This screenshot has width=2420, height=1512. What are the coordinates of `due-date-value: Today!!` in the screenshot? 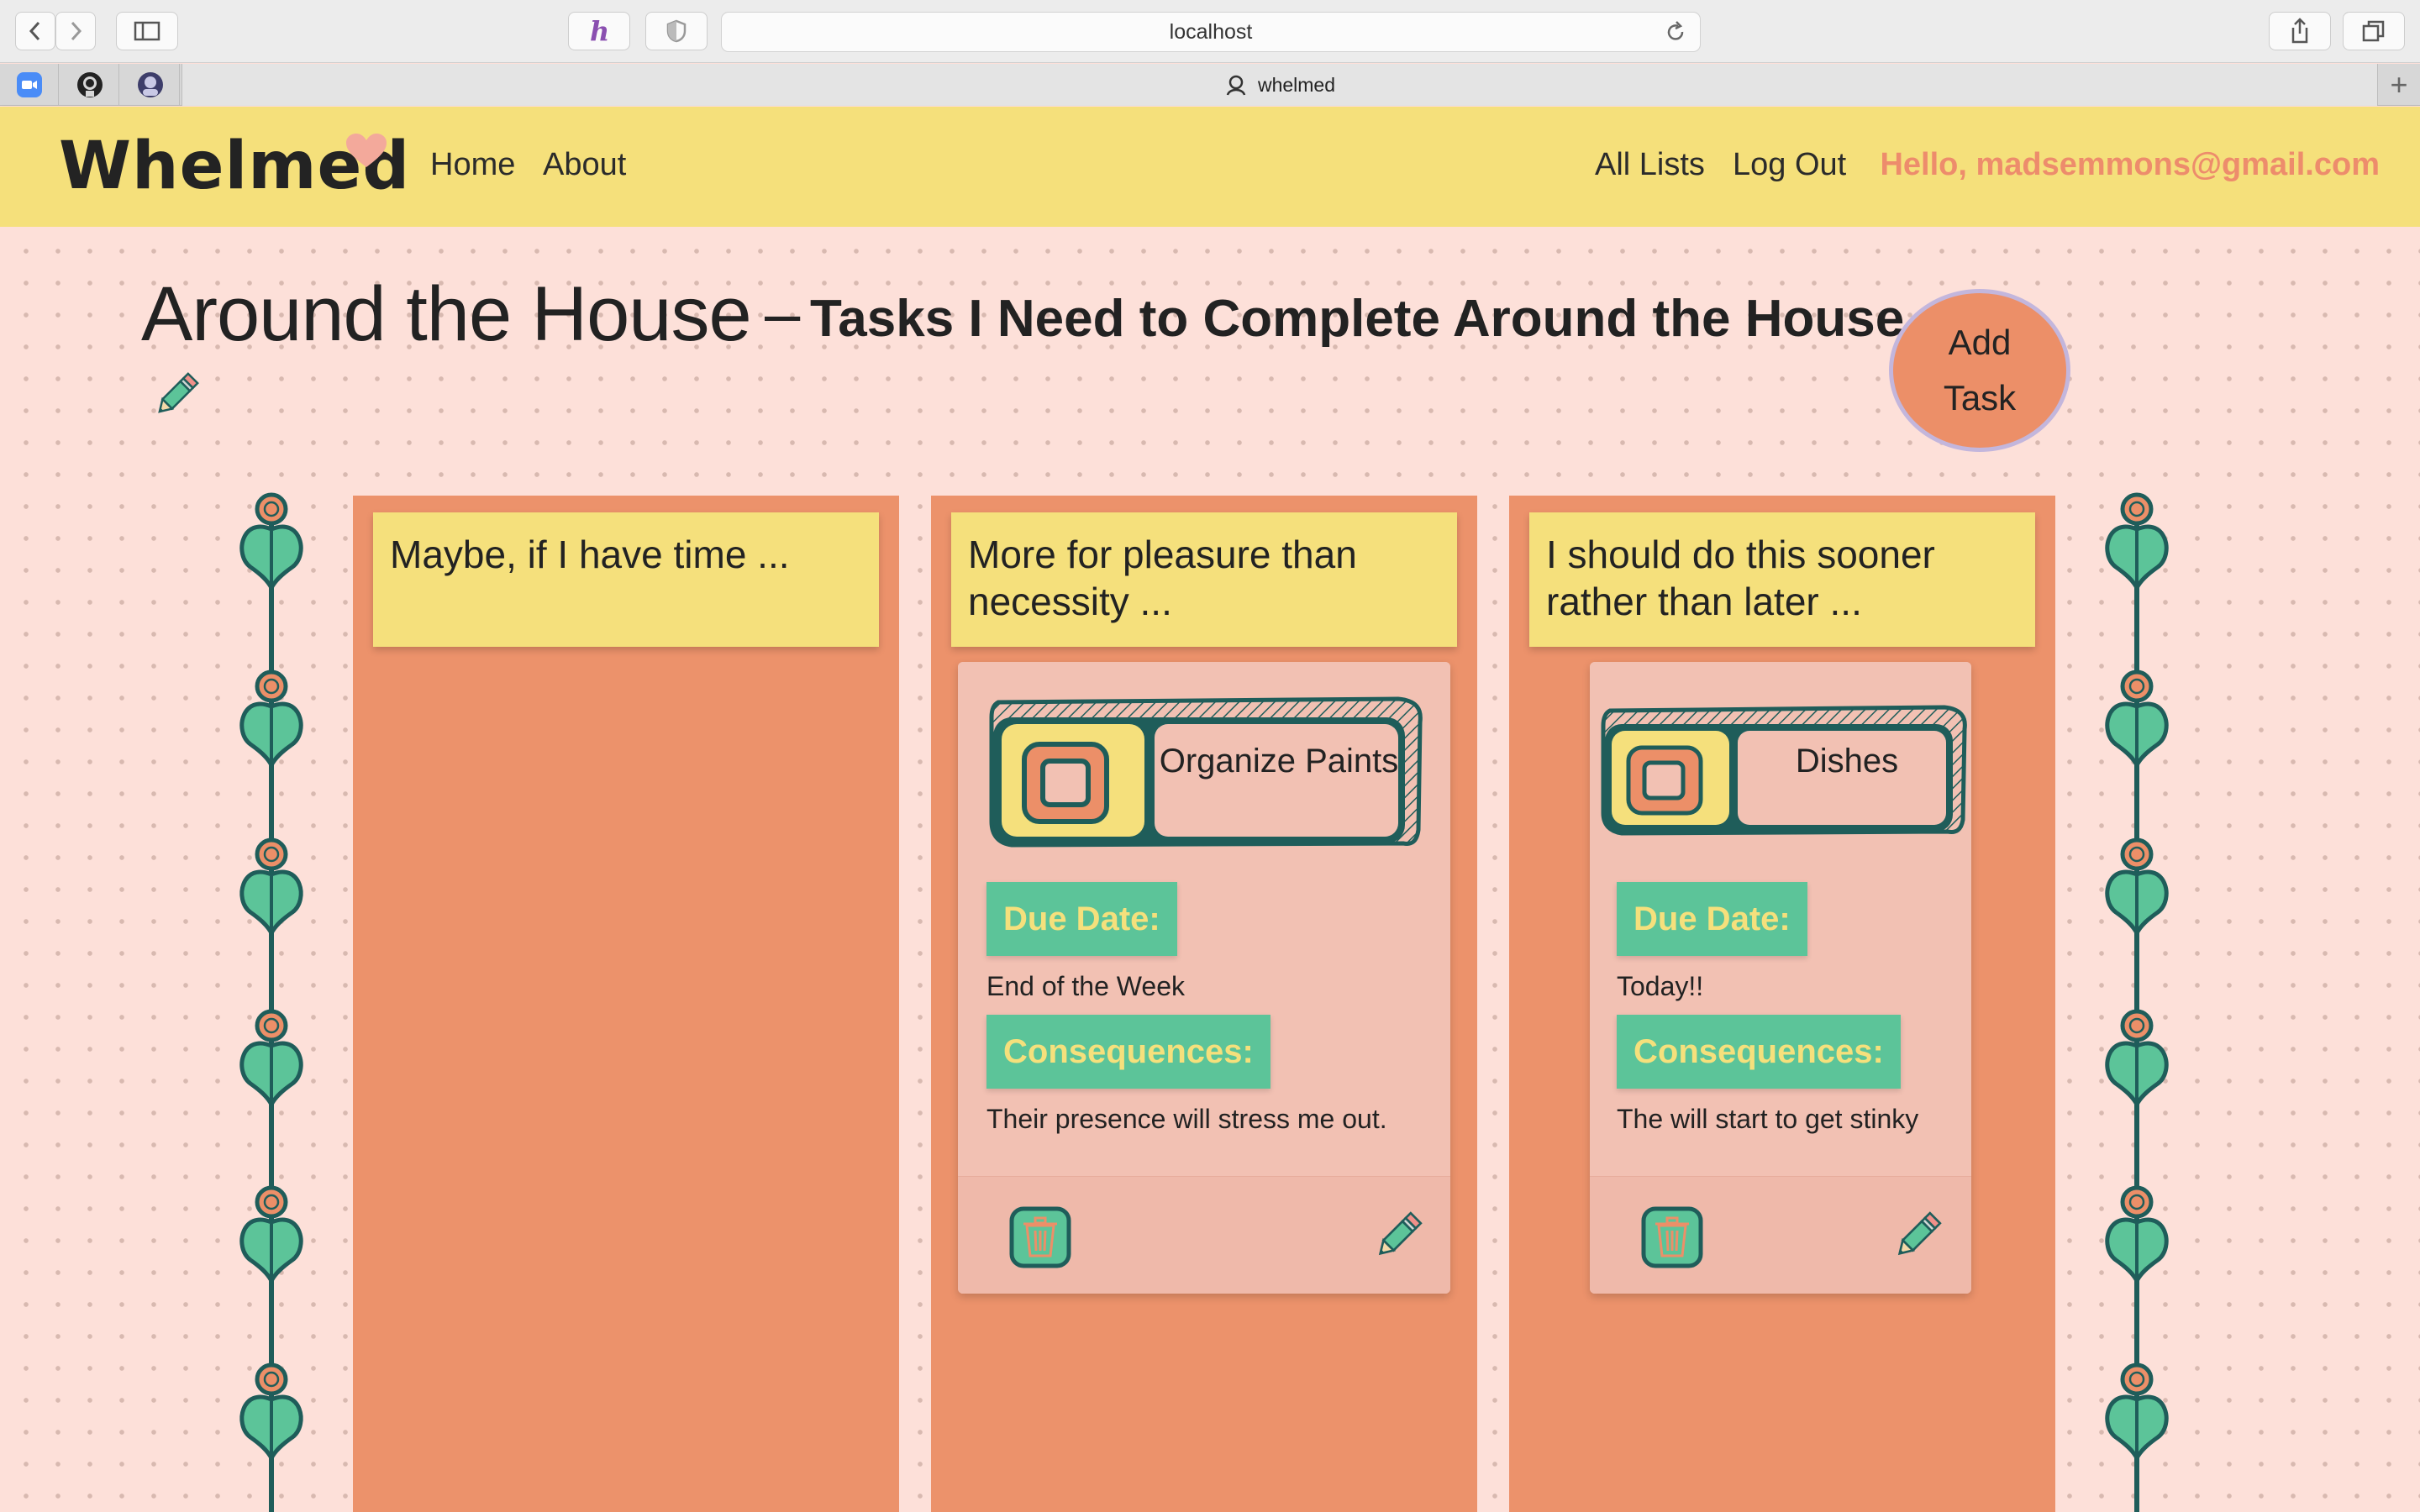 It's located at (1660, 986).